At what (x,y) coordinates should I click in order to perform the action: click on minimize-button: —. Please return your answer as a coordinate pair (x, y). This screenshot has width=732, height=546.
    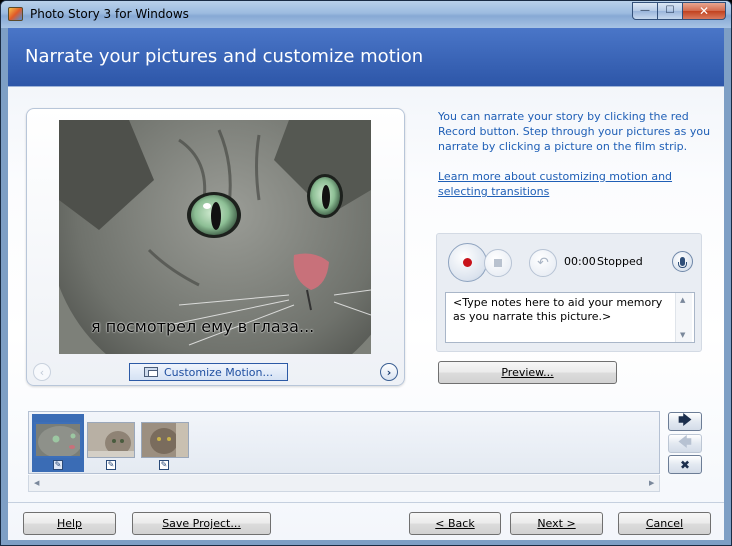
    Looking at the image, I should click on (645, 11).